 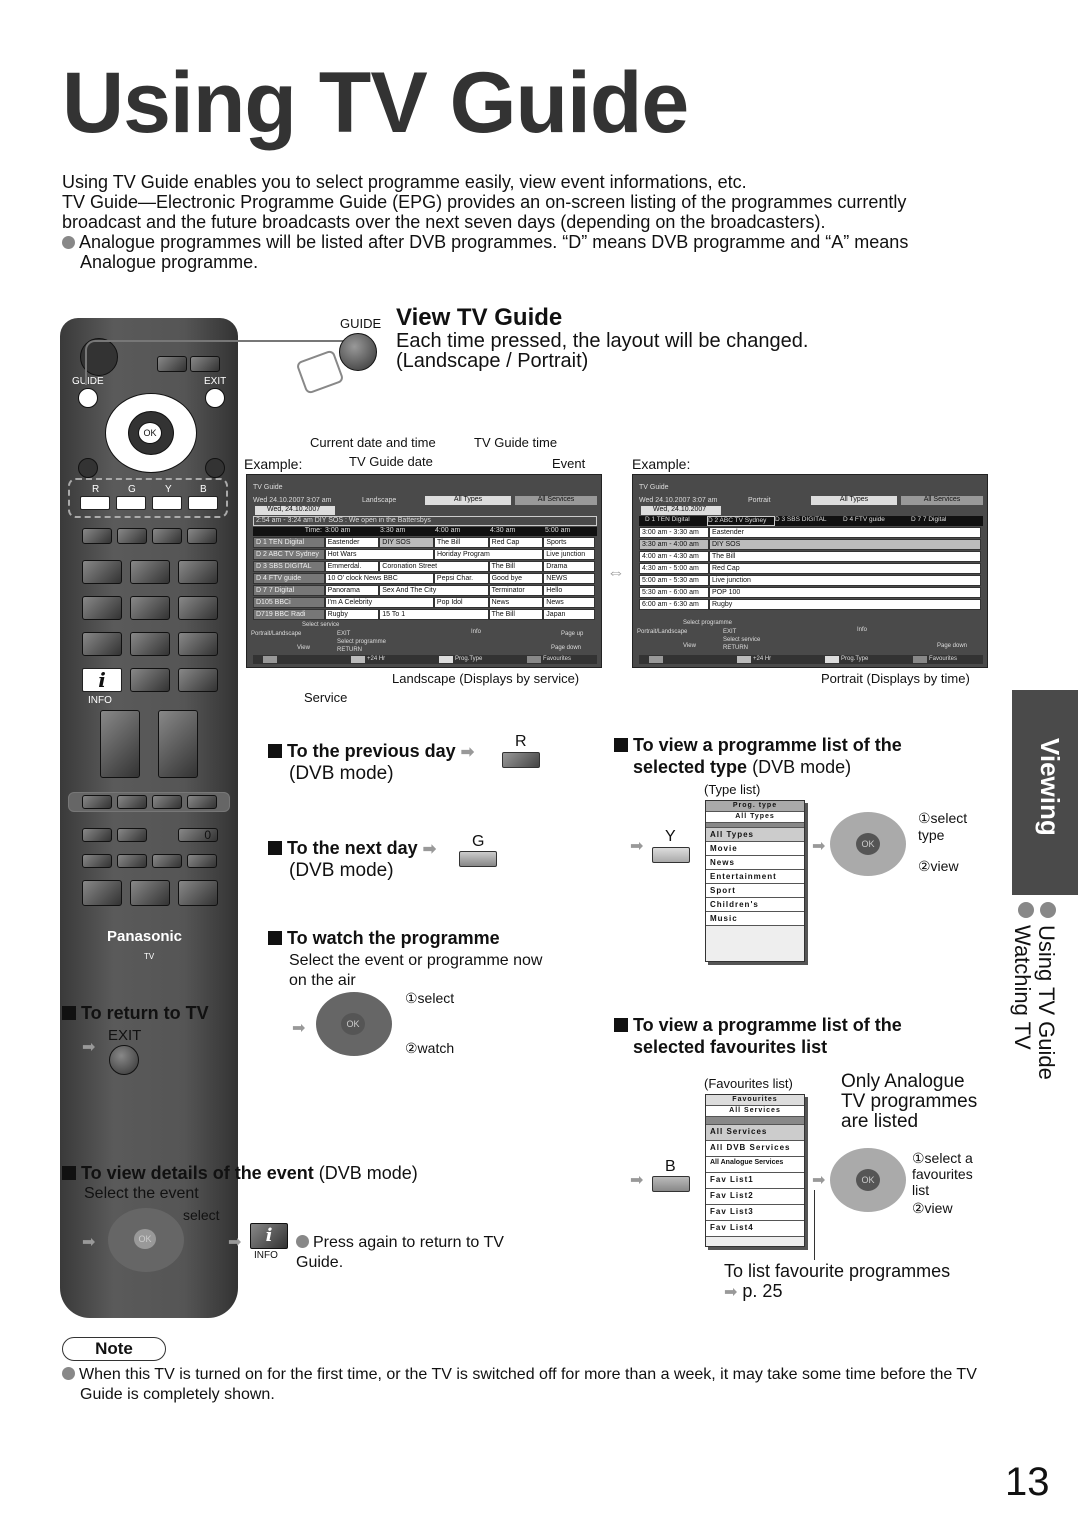 What do you see at coordinates (810, 592) in the screenshot?
I see `time-row: 5:30 am - 6:00 am POP 100` at bounding box center [810, 592].